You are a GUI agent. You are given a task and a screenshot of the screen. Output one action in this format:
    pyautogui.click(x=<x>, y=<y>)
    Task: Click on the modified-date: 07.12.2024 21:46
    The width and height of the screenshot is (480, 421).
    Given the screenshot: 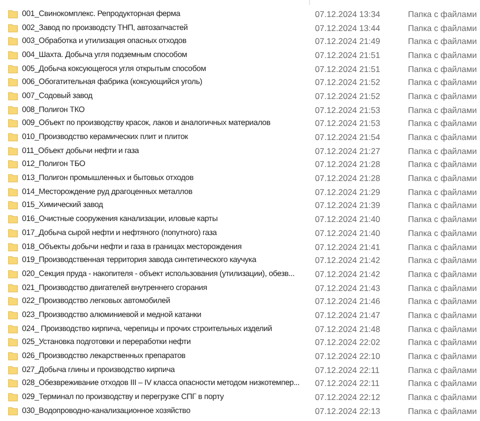 What is the action you would take?
    pyautogui.click(x=348, y=301)
    